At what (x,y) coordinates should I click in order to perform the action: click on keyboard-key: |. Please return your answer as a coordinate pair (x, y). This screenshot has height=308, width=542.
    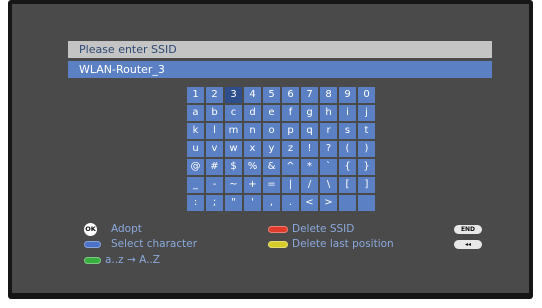
    Looking at the image, I should click on (290, 185).